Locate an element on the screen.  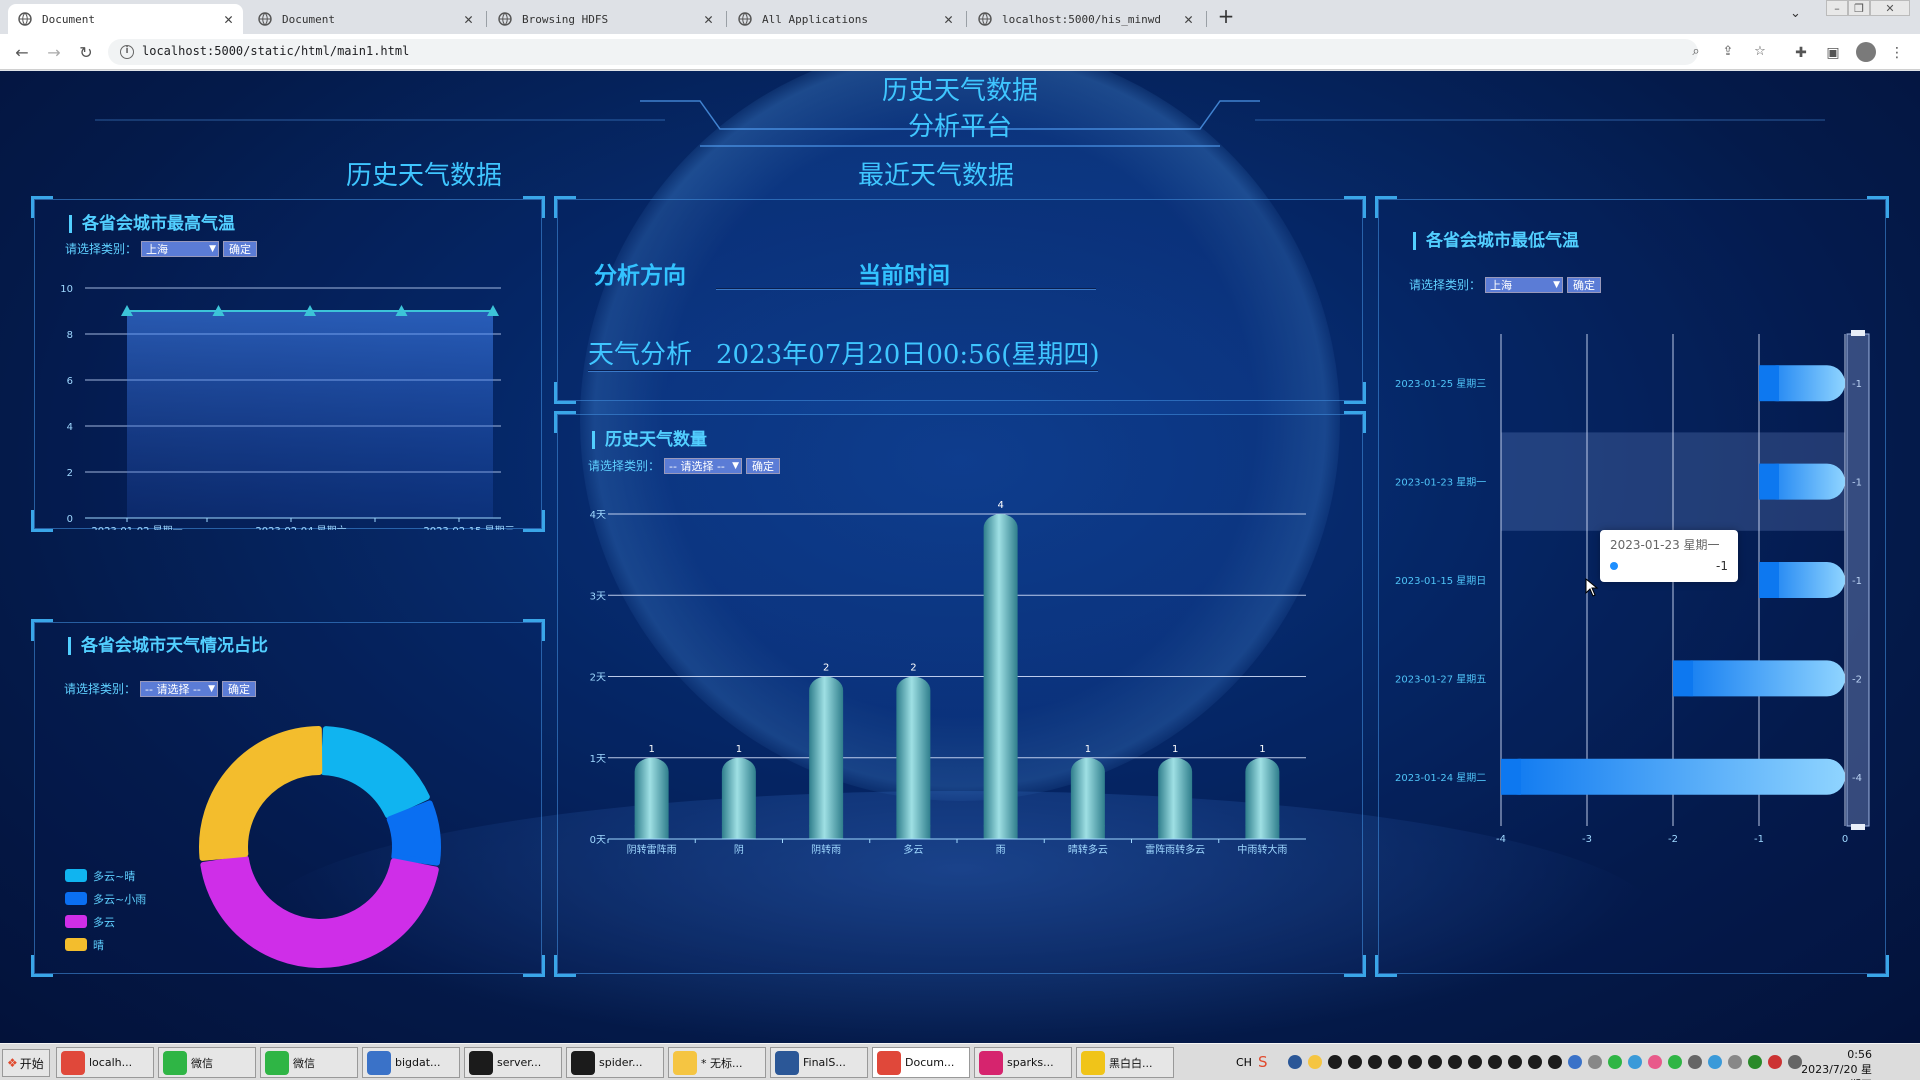
y-tick-label: 0天 is located at coordinates (598, 840).